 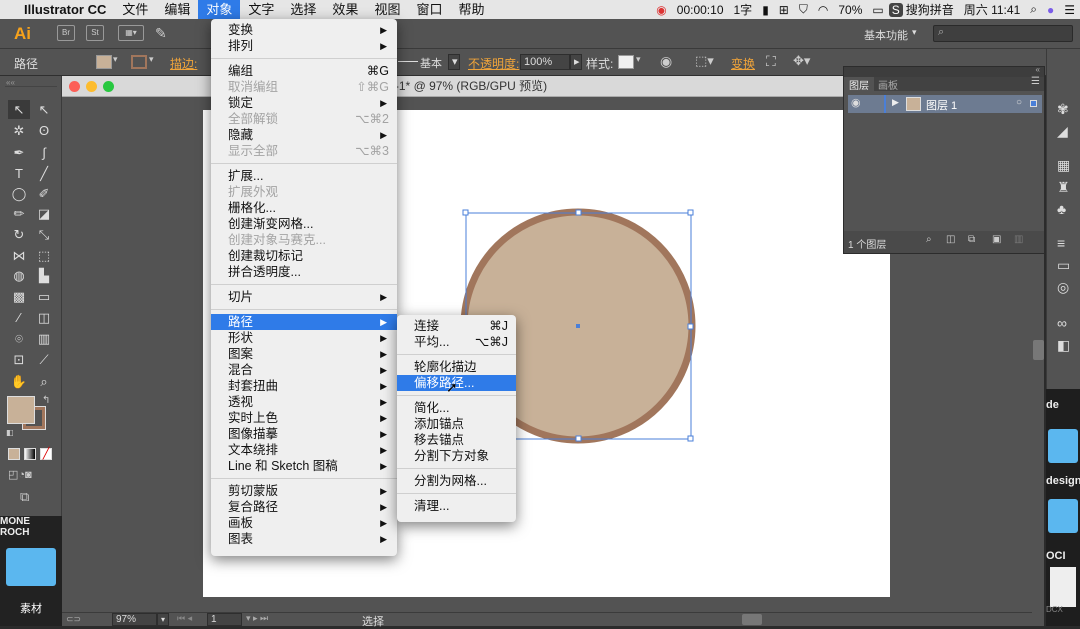 I want to click on mesh-tool-icon: ▩, so click(x=19, y=296).